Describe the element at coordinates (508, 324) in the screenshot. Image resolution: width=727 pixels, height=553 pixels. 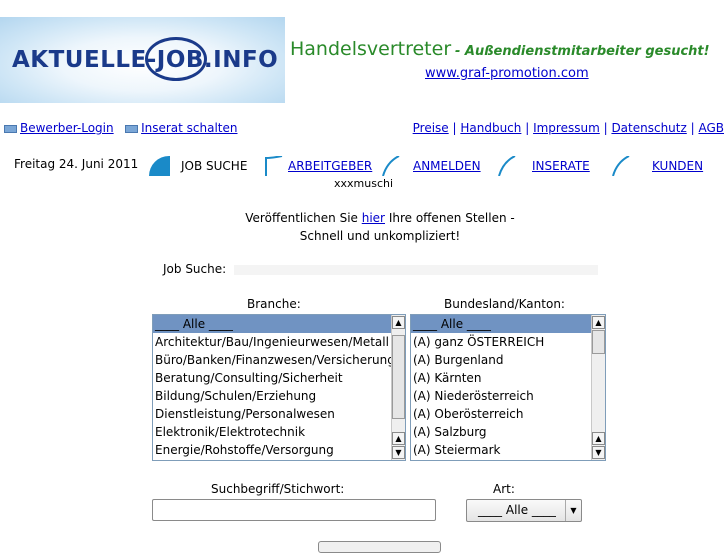
I see `region-option: ____ Alle ____` at that location.